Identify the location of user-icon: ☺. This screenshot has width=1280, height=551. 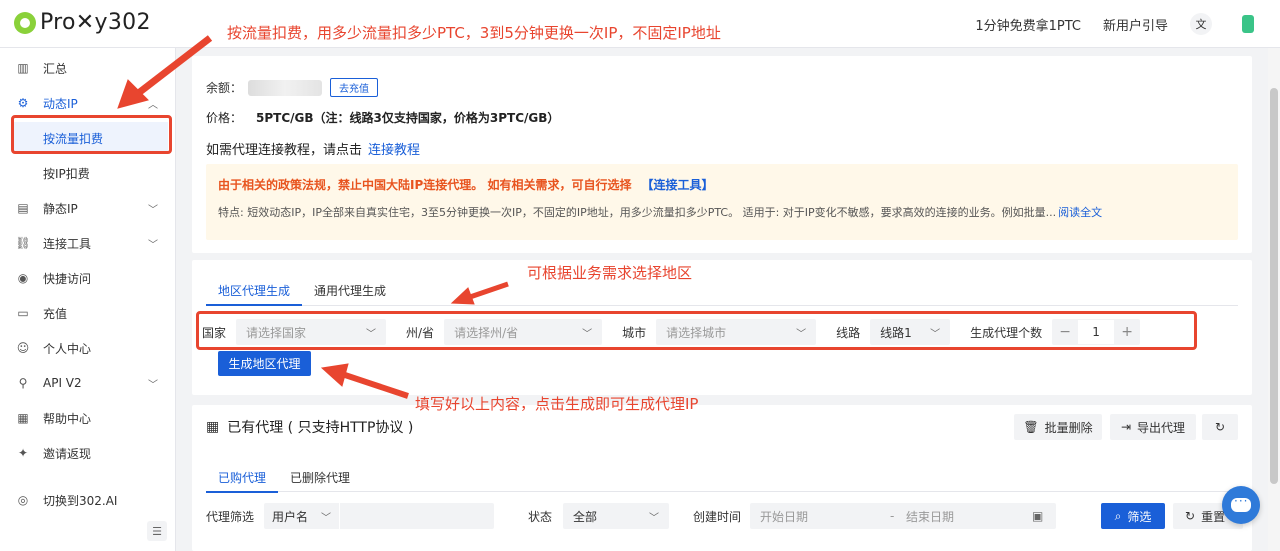
(23, 348).